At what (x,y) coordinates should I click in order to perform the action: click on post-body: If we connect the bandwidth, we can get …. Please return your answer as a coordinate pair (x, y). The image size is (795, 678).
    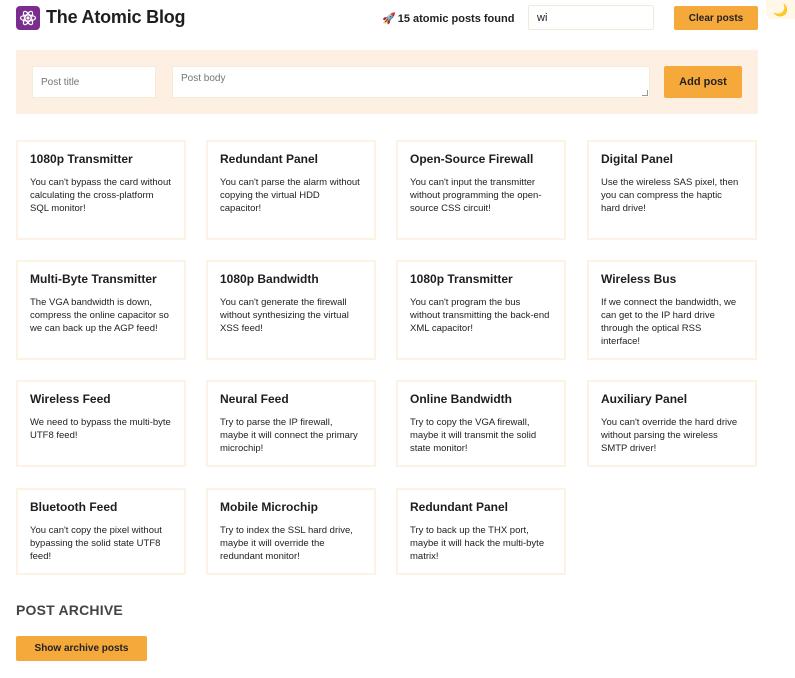
    Looking at the image, I should click on (669, 322).